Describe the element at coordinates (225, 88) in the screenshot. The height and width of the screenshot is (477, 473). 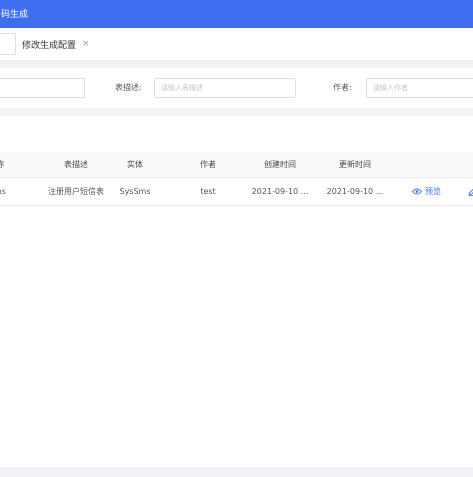
I see `table-comment-input: 请输入表描述` at that location.